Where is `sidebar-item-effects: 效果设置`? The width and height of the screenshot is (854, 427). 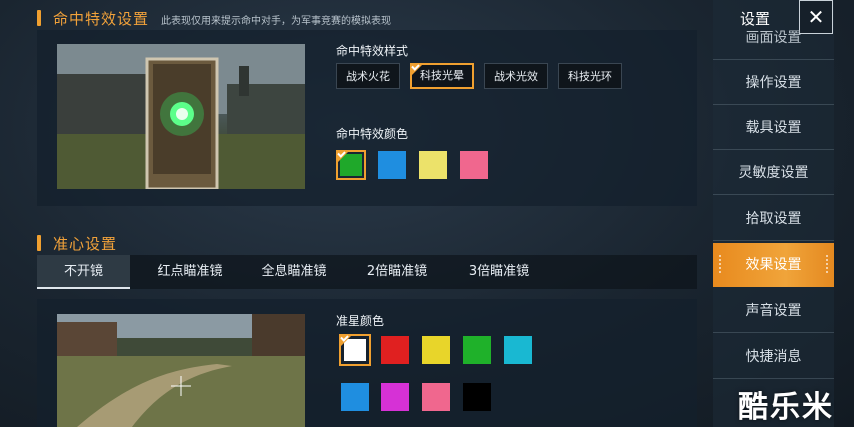
sidebar-item-effects: 效果设置 is located at coordinates (773, 265).